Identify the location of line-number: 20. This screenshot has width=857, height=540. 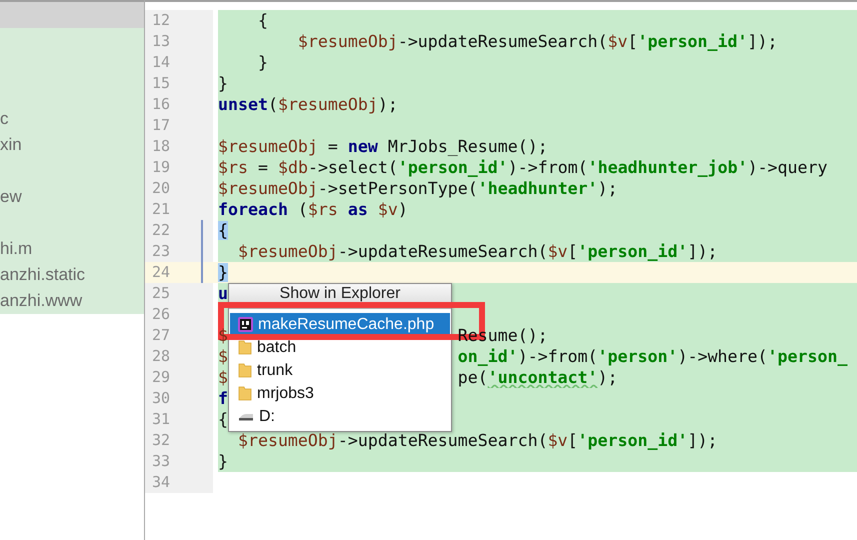
(161, 188).